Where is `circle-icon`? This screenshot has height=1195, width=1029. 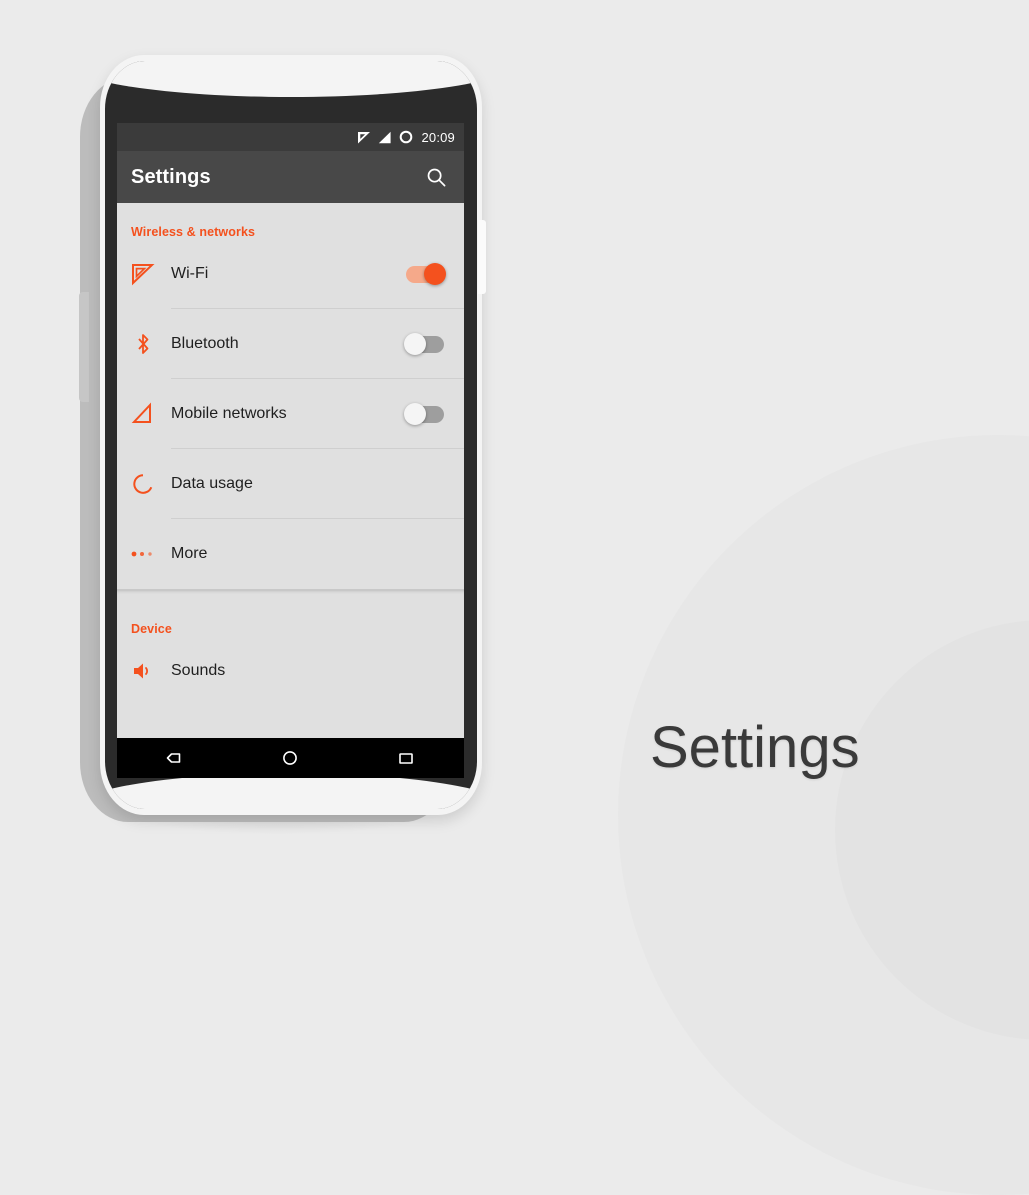
circle-icon is located at coordinates (406, 137).